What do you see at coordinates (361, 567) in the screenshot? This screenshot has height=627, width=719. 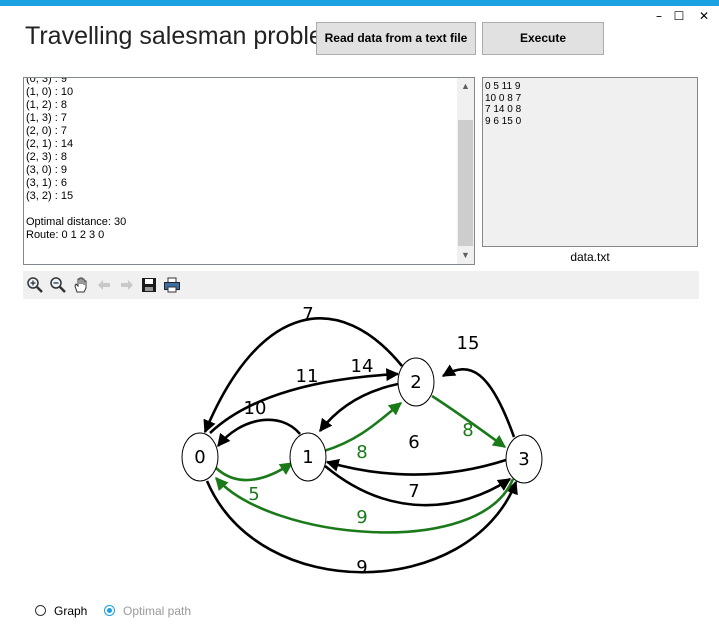 I see `edge-weight-label-0-3: 9` at bounding box center [361, 567].